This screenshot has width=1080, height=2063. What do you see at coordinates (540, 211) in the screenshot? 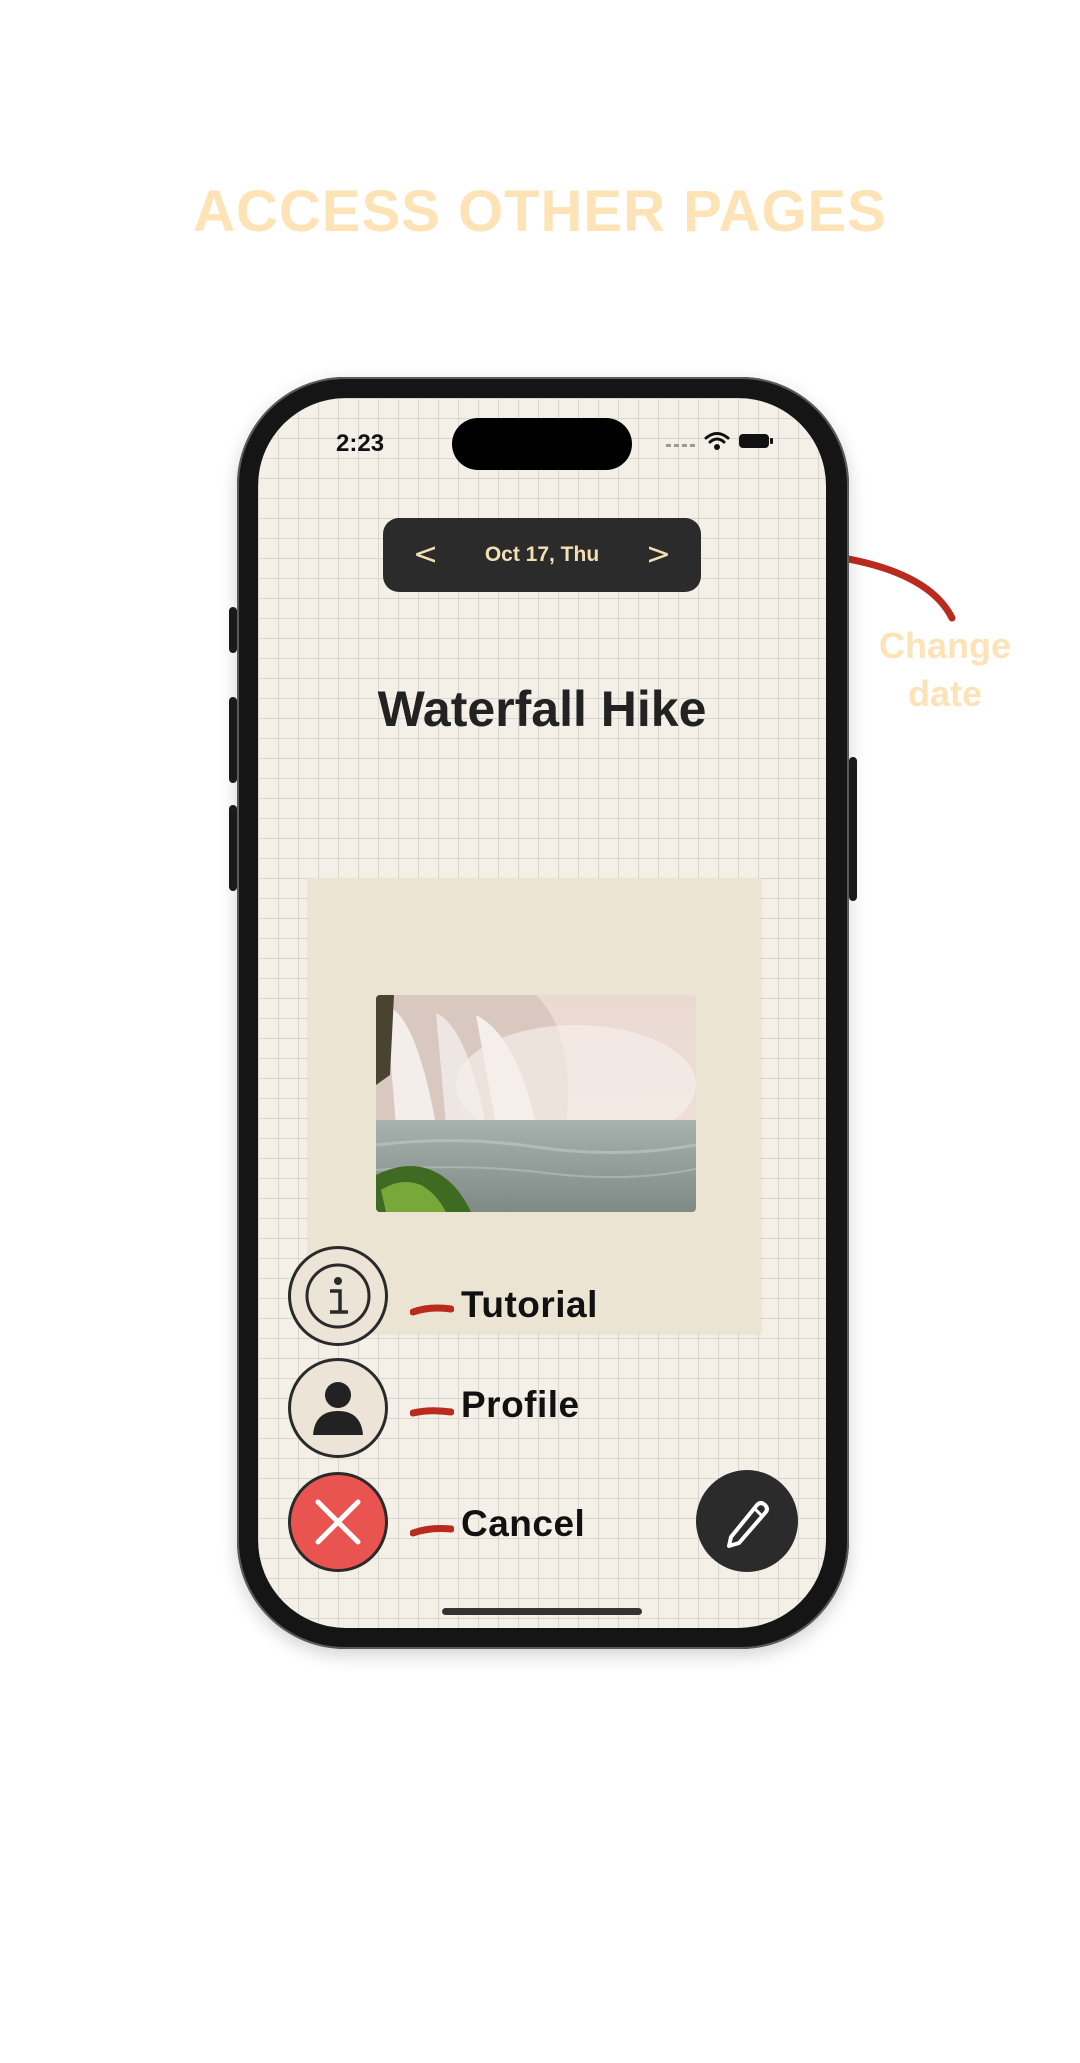
I see `page-headline: ACCESS OTHER PAGES` at bounding box center [540, 211].